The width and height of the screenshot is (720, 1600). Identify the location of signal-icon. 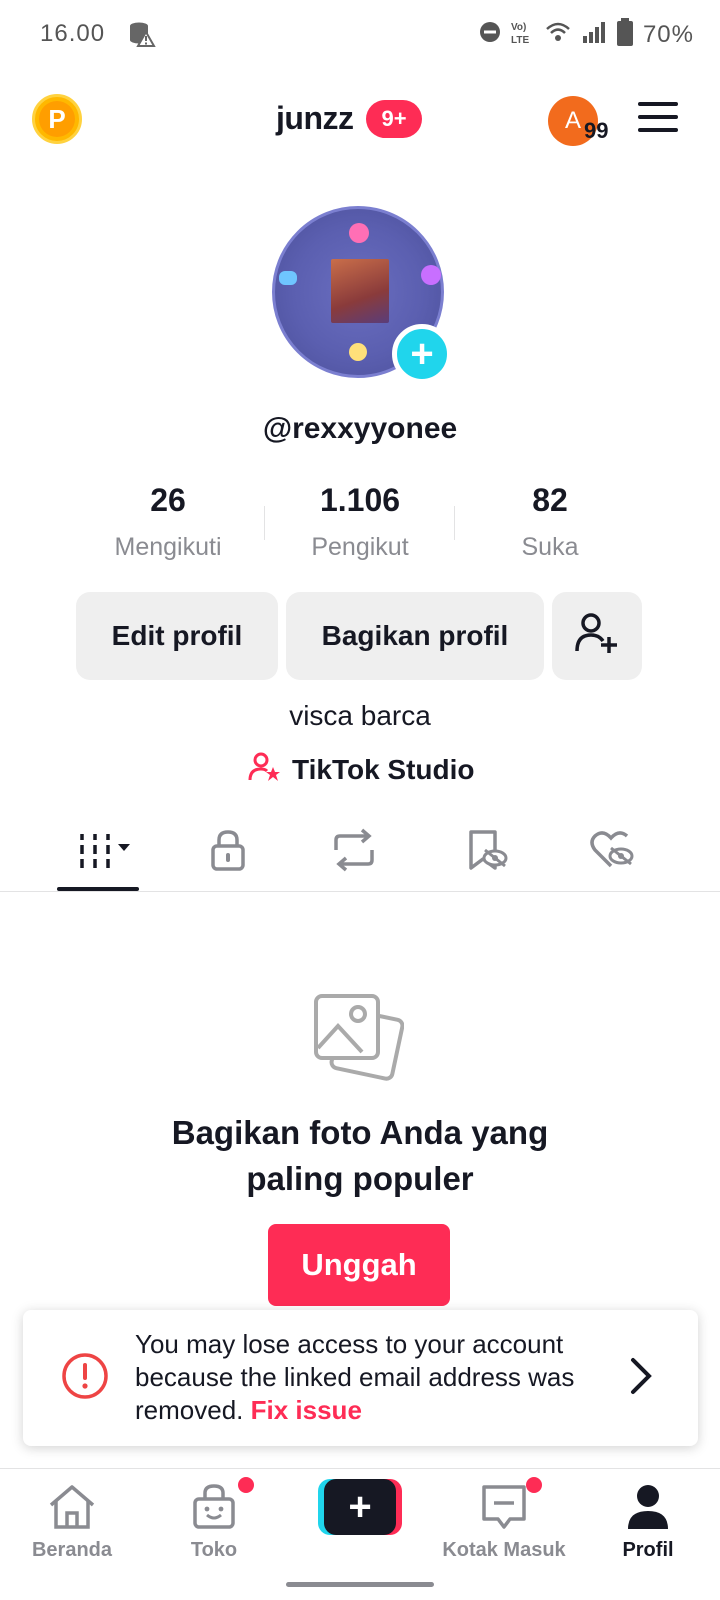
(594, 34).